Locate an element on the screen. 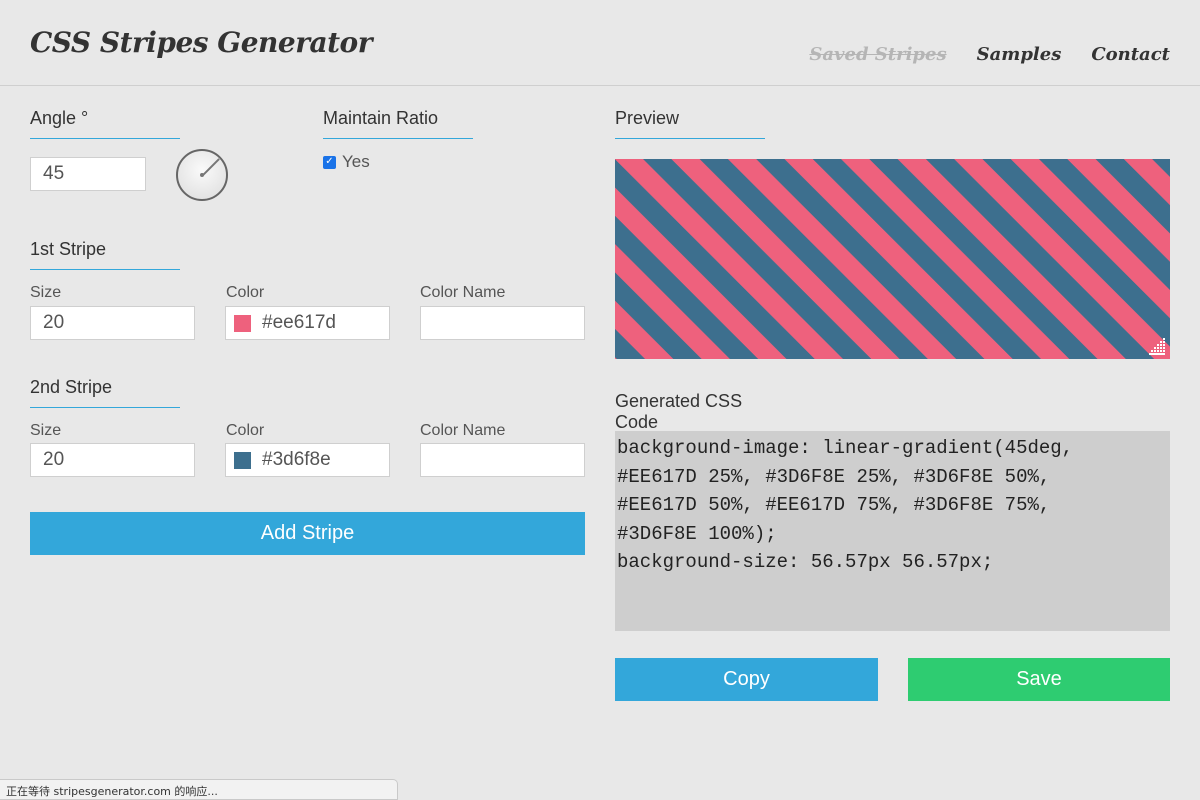  nav-contact: Contact is located at coordinates (1130, 54).